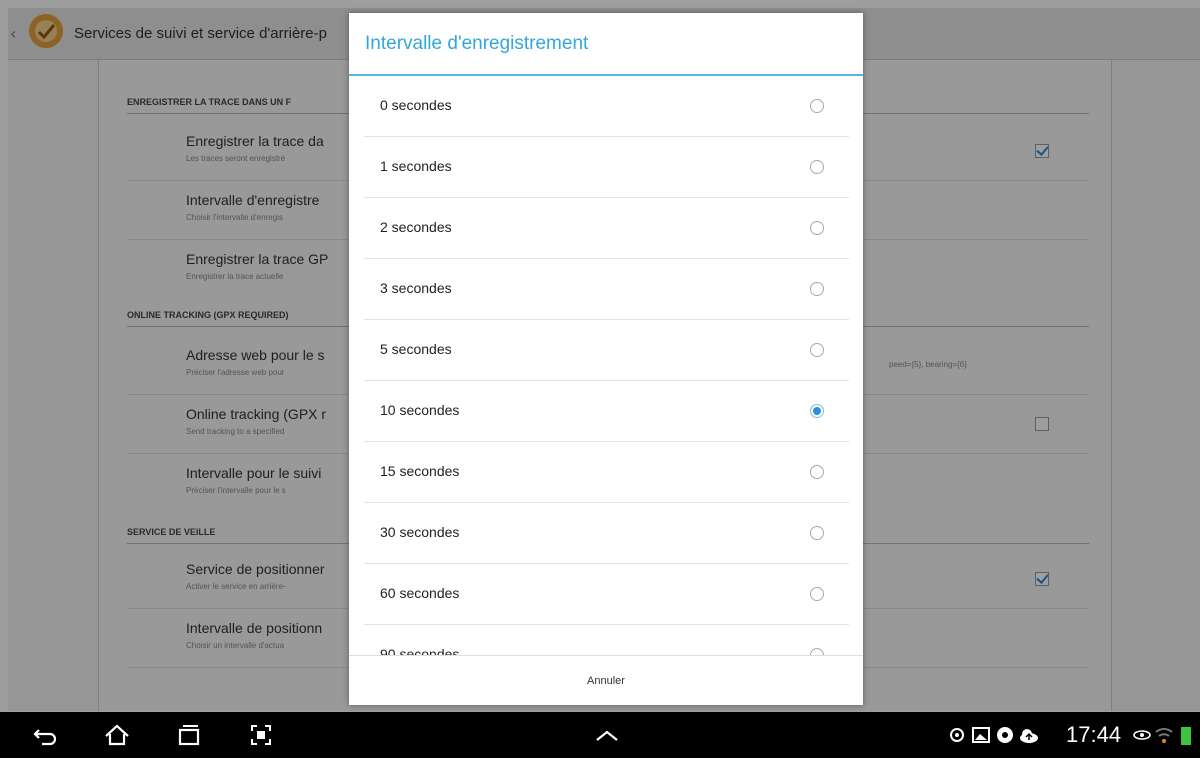  Describe the element at coordinates (420, 532) in the screenshot. I see `option-label: 30 secondes` at that location.